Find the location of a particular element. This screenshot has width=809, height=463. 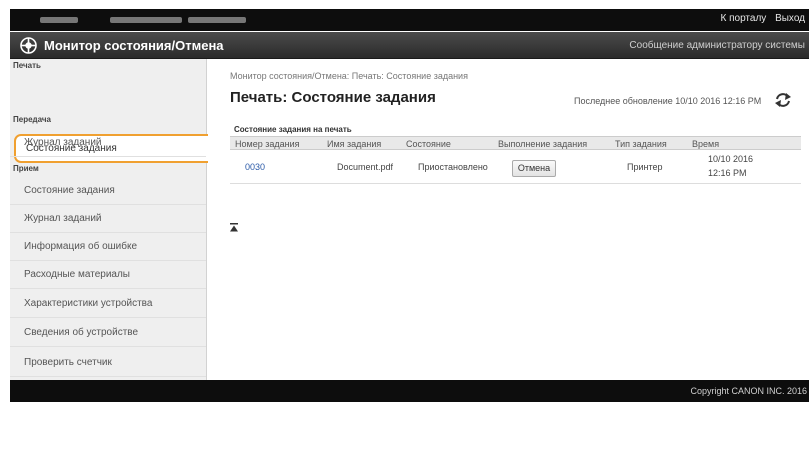

sidebar-section-print: Печать is located at coordinates (27, 65).